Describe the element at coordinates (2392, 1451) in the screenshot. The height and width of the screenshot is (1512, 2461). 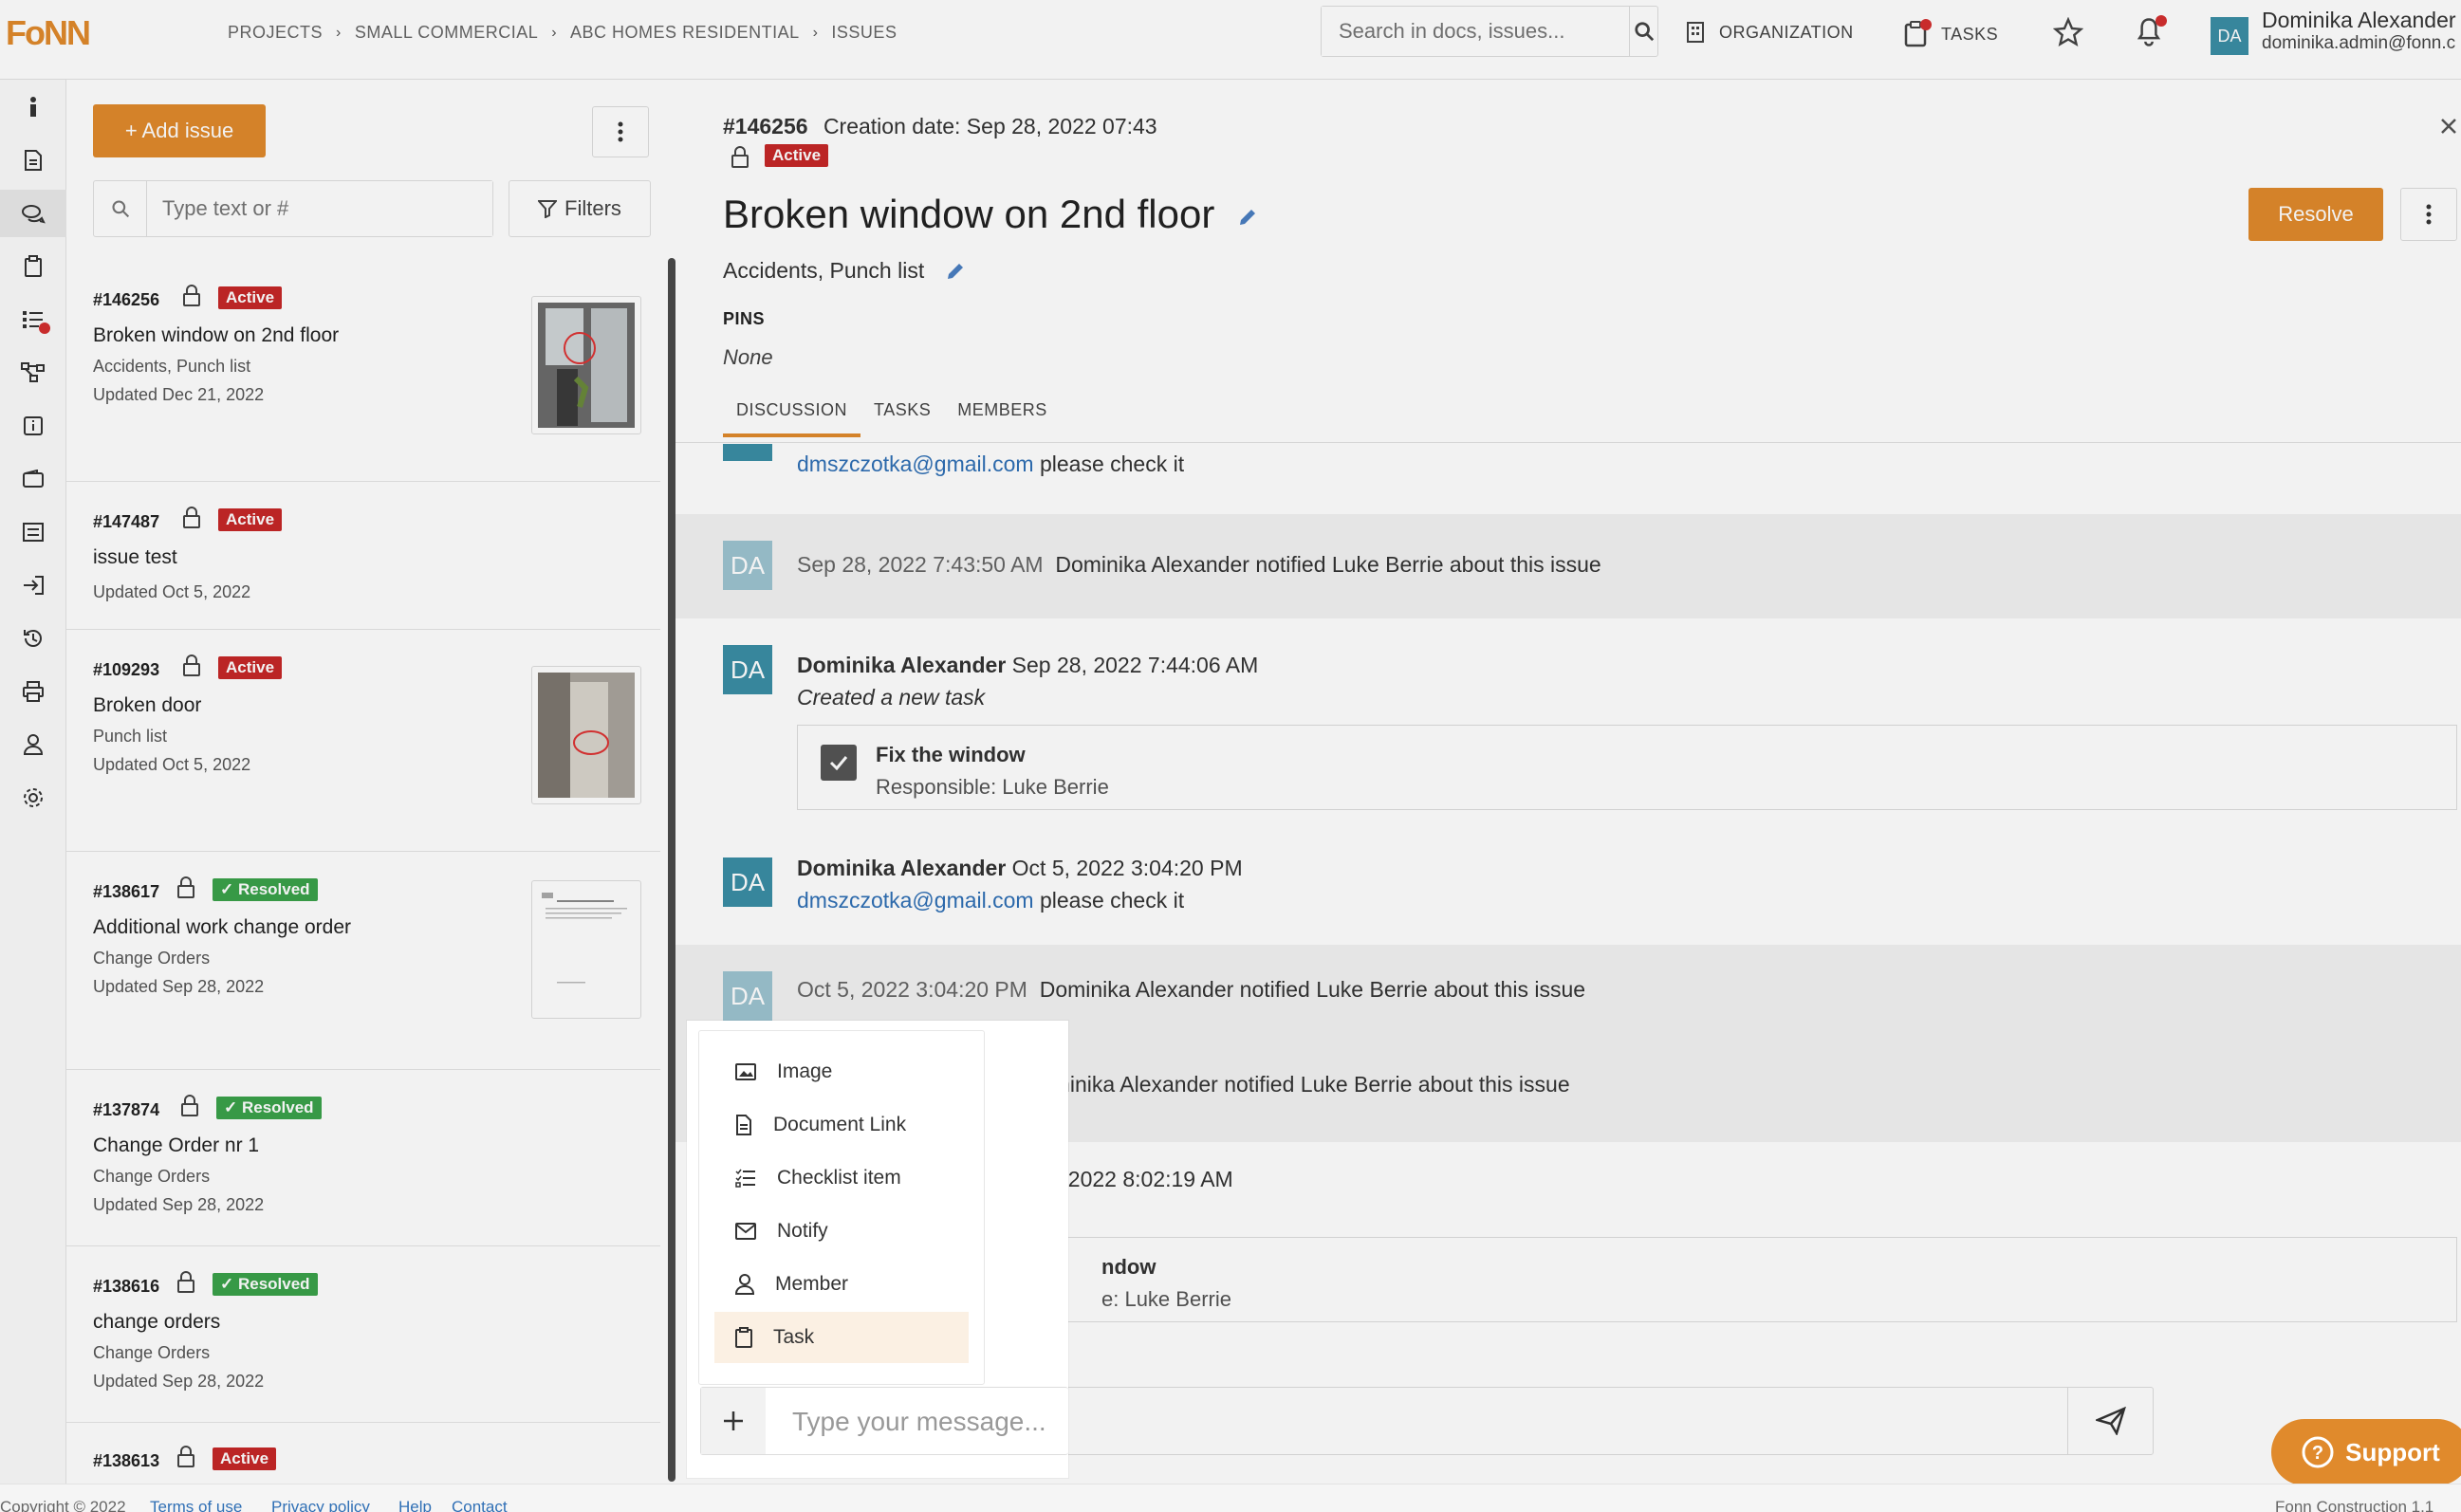
I see `support-label: Support` at that location.